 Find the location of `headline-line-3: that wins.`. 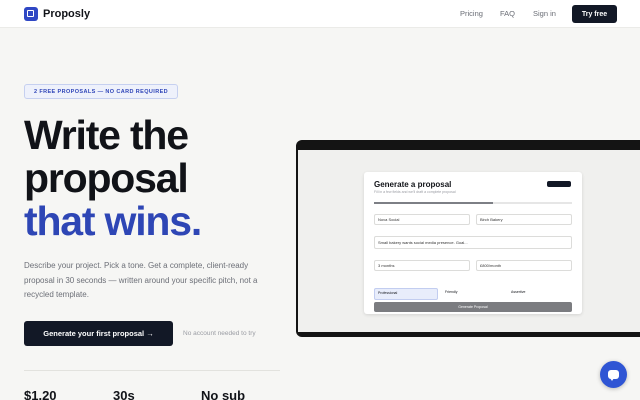

headline-line-3: that wins. is located at coordinates (113, 221).